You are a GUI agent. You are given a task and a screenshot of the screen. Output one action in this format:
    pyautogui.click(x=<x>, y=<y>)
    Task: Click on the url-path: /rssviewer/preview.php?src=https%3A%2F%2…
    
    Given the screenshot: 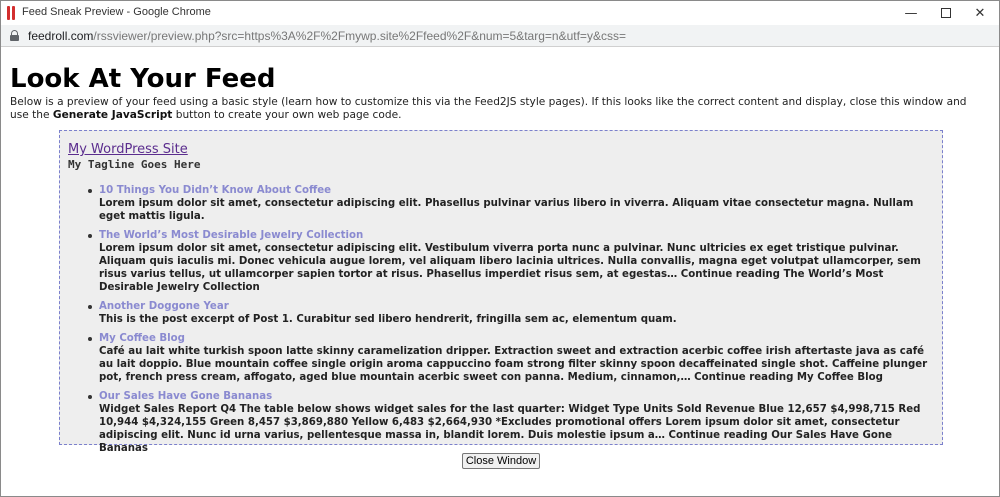 What is the action you would take?
    pyautogui.click(x=359, y=36)
    